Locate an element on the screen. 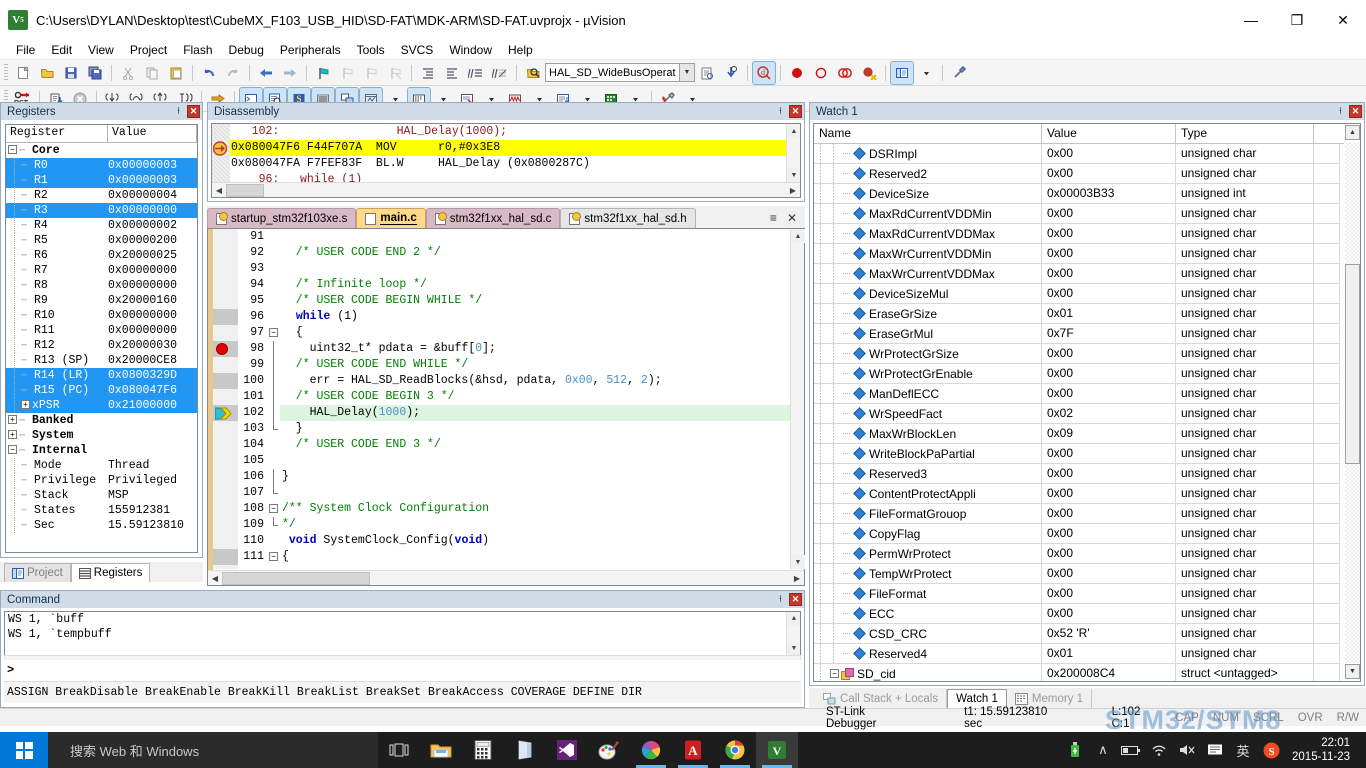 The width and height of the screenshot is (1366, 768). paste-icon is located at coordinates (176, 73).